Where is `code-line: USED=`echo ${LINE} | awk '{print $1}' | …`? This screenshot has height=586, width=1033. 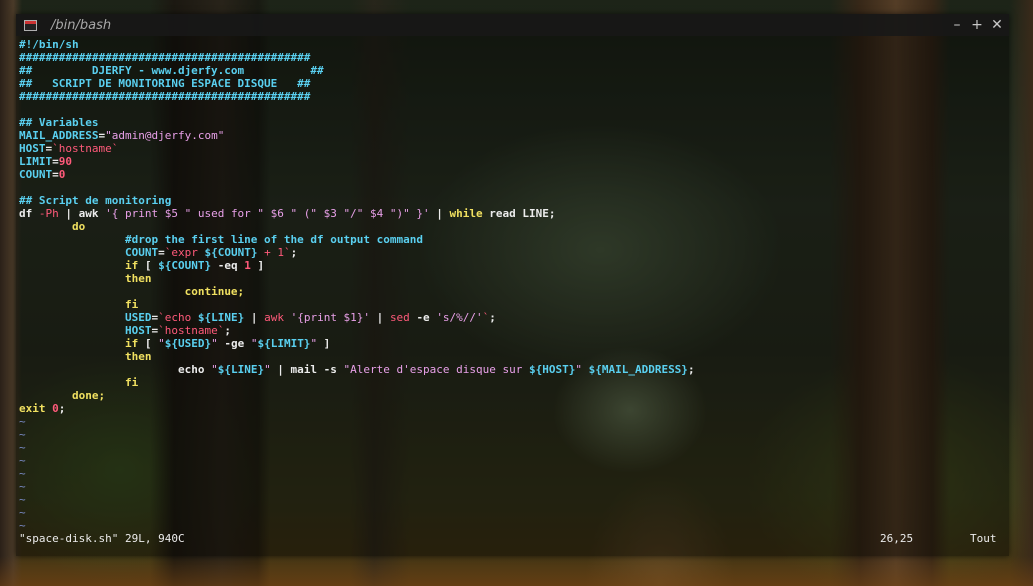 code-line: USED=`echo ${LINE} | awk '{print $1}' | … is located at coordinates (357, 317).